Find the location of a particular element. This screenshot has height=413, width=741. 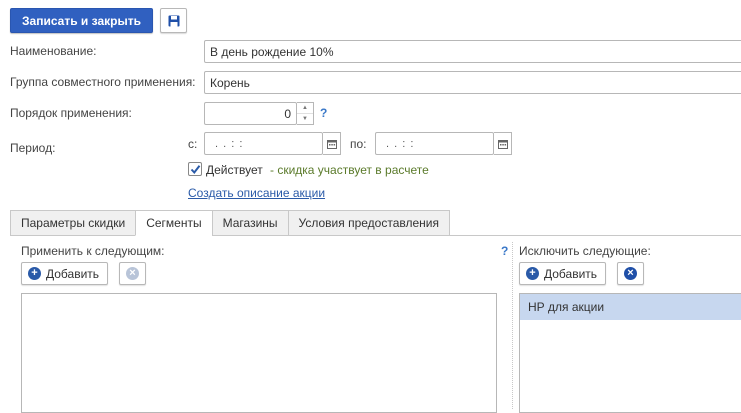

save-and-close-button: Записать и закрыть is located at coordinates (81, 20).